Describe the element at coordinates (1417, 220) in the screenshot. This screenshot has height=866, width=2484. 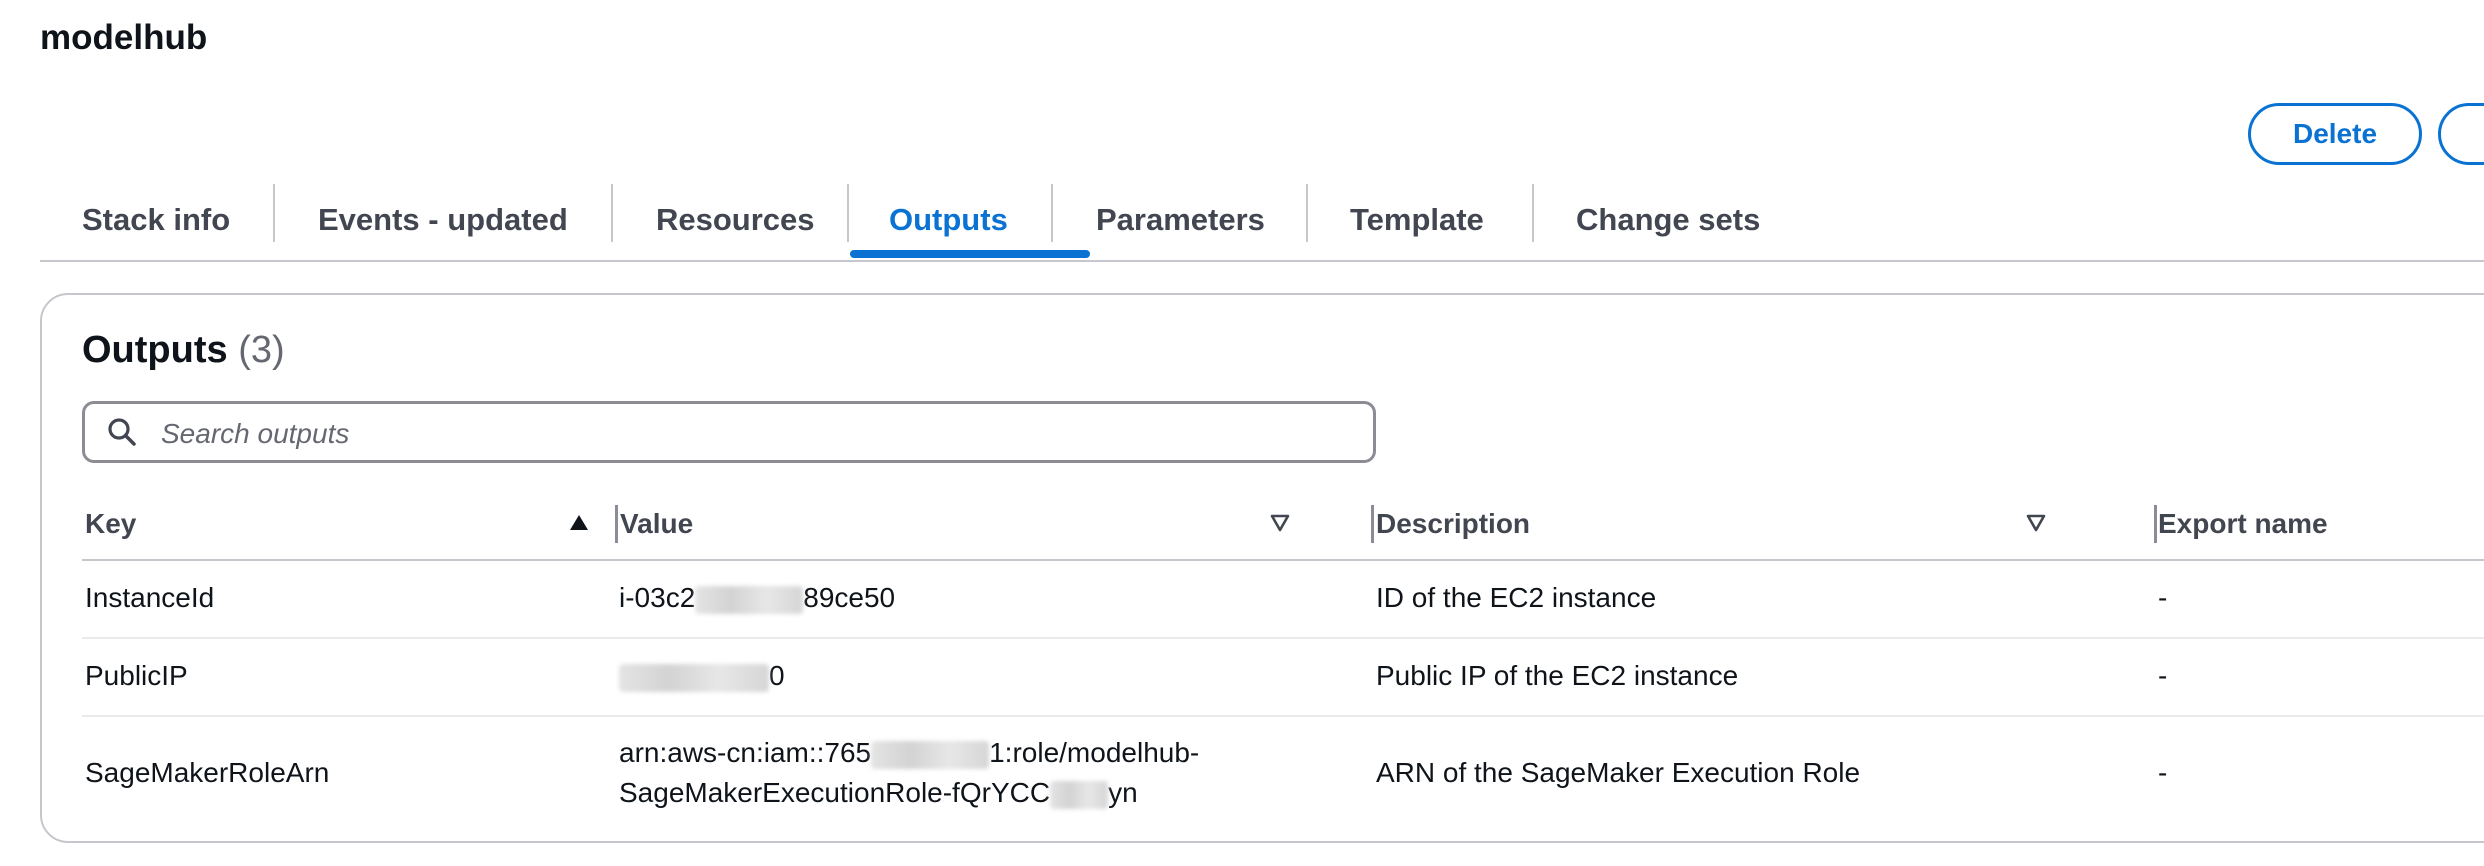
I see `tab-template: Template` at that location.